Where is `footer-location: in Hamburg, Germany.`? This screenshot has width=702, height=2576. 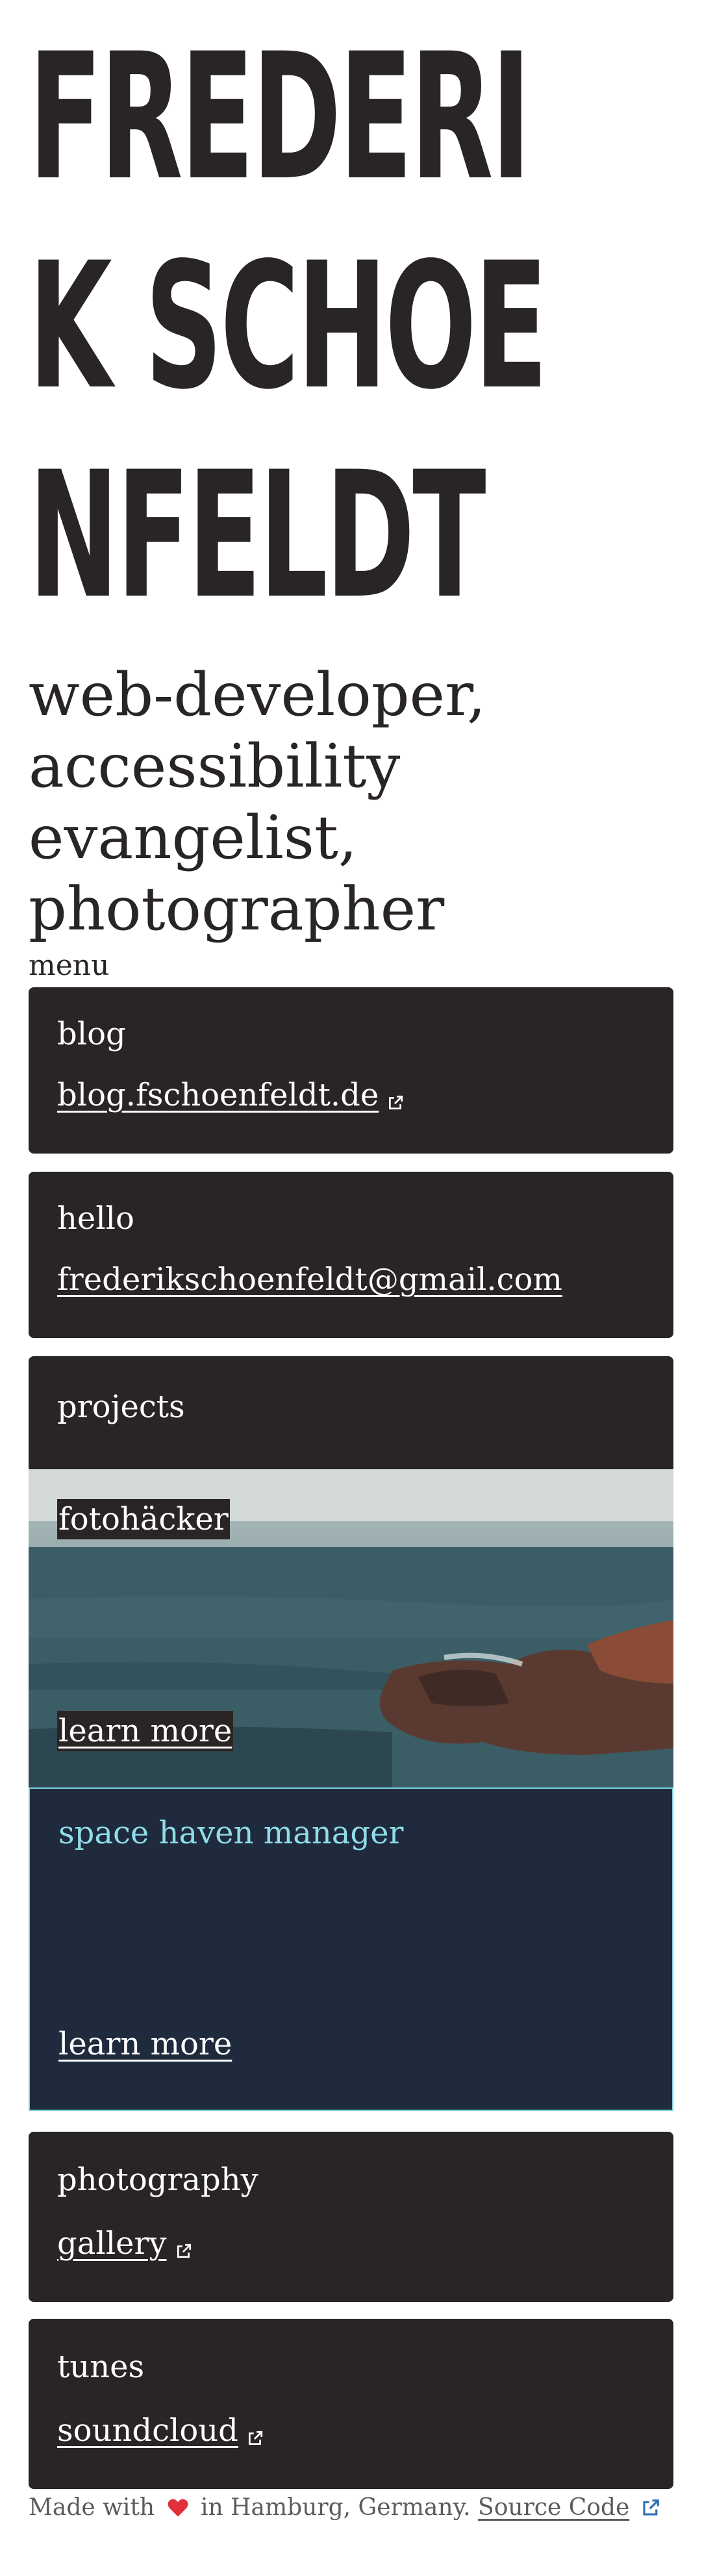
footer-location: in Hamburg, Germany. is located at coordinates (336, 2507).